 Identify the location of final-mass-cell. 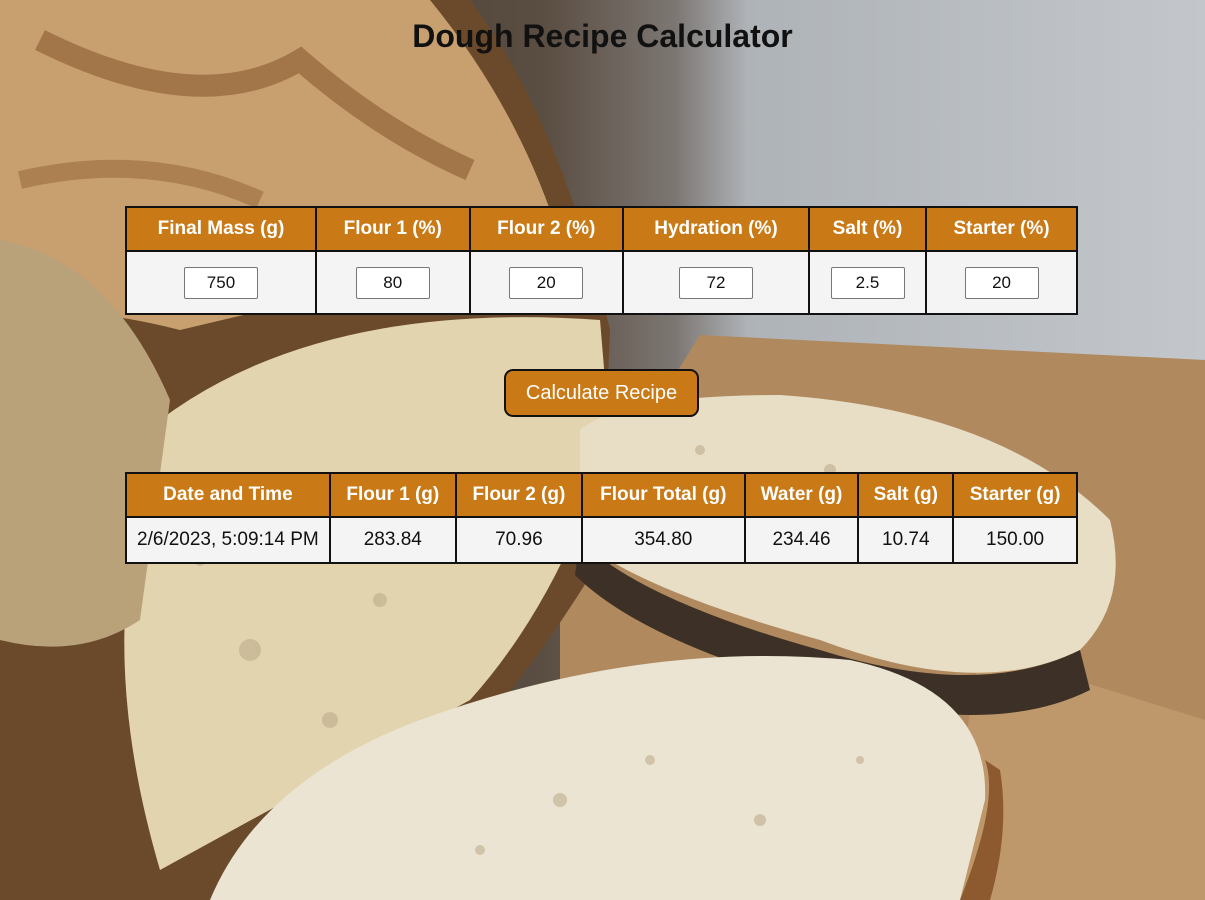
(221, 282).